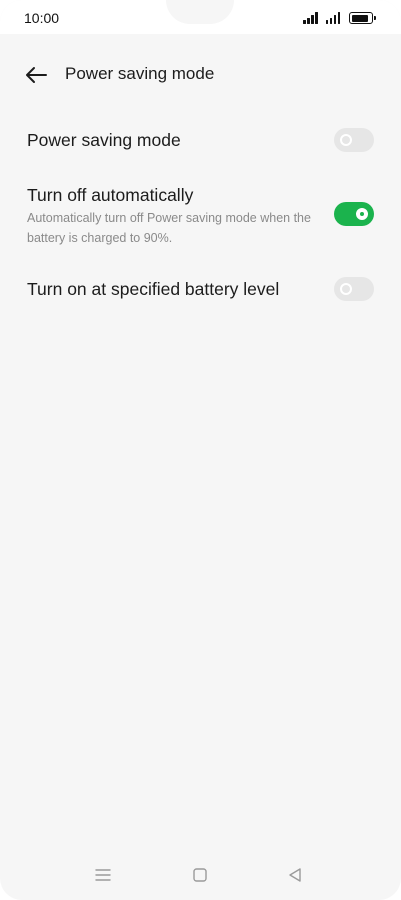 The height and width of the screenshot is (900, 401). What do you see at coordinates (42, 18) in the screenshot?
I see `status-time: 10:00` at bounding box center [42, 18].